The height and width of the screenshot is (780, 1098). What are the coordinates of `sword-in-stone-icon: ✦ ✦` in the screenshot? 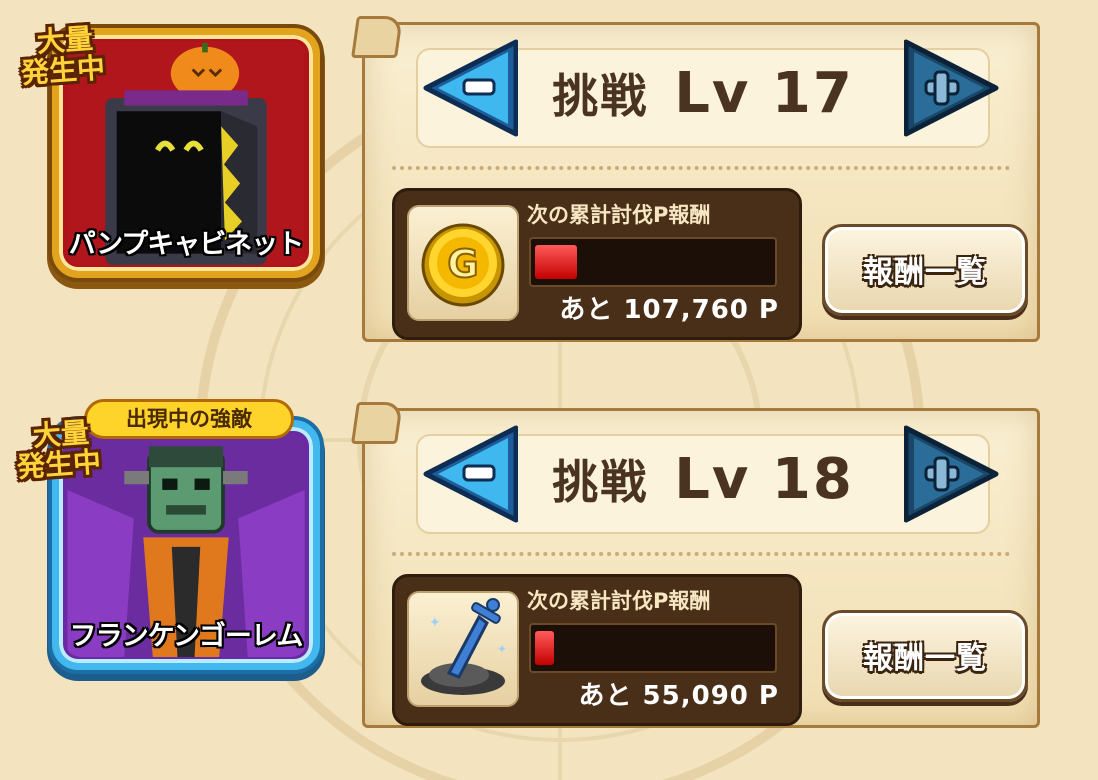 It's located at (464, 646).